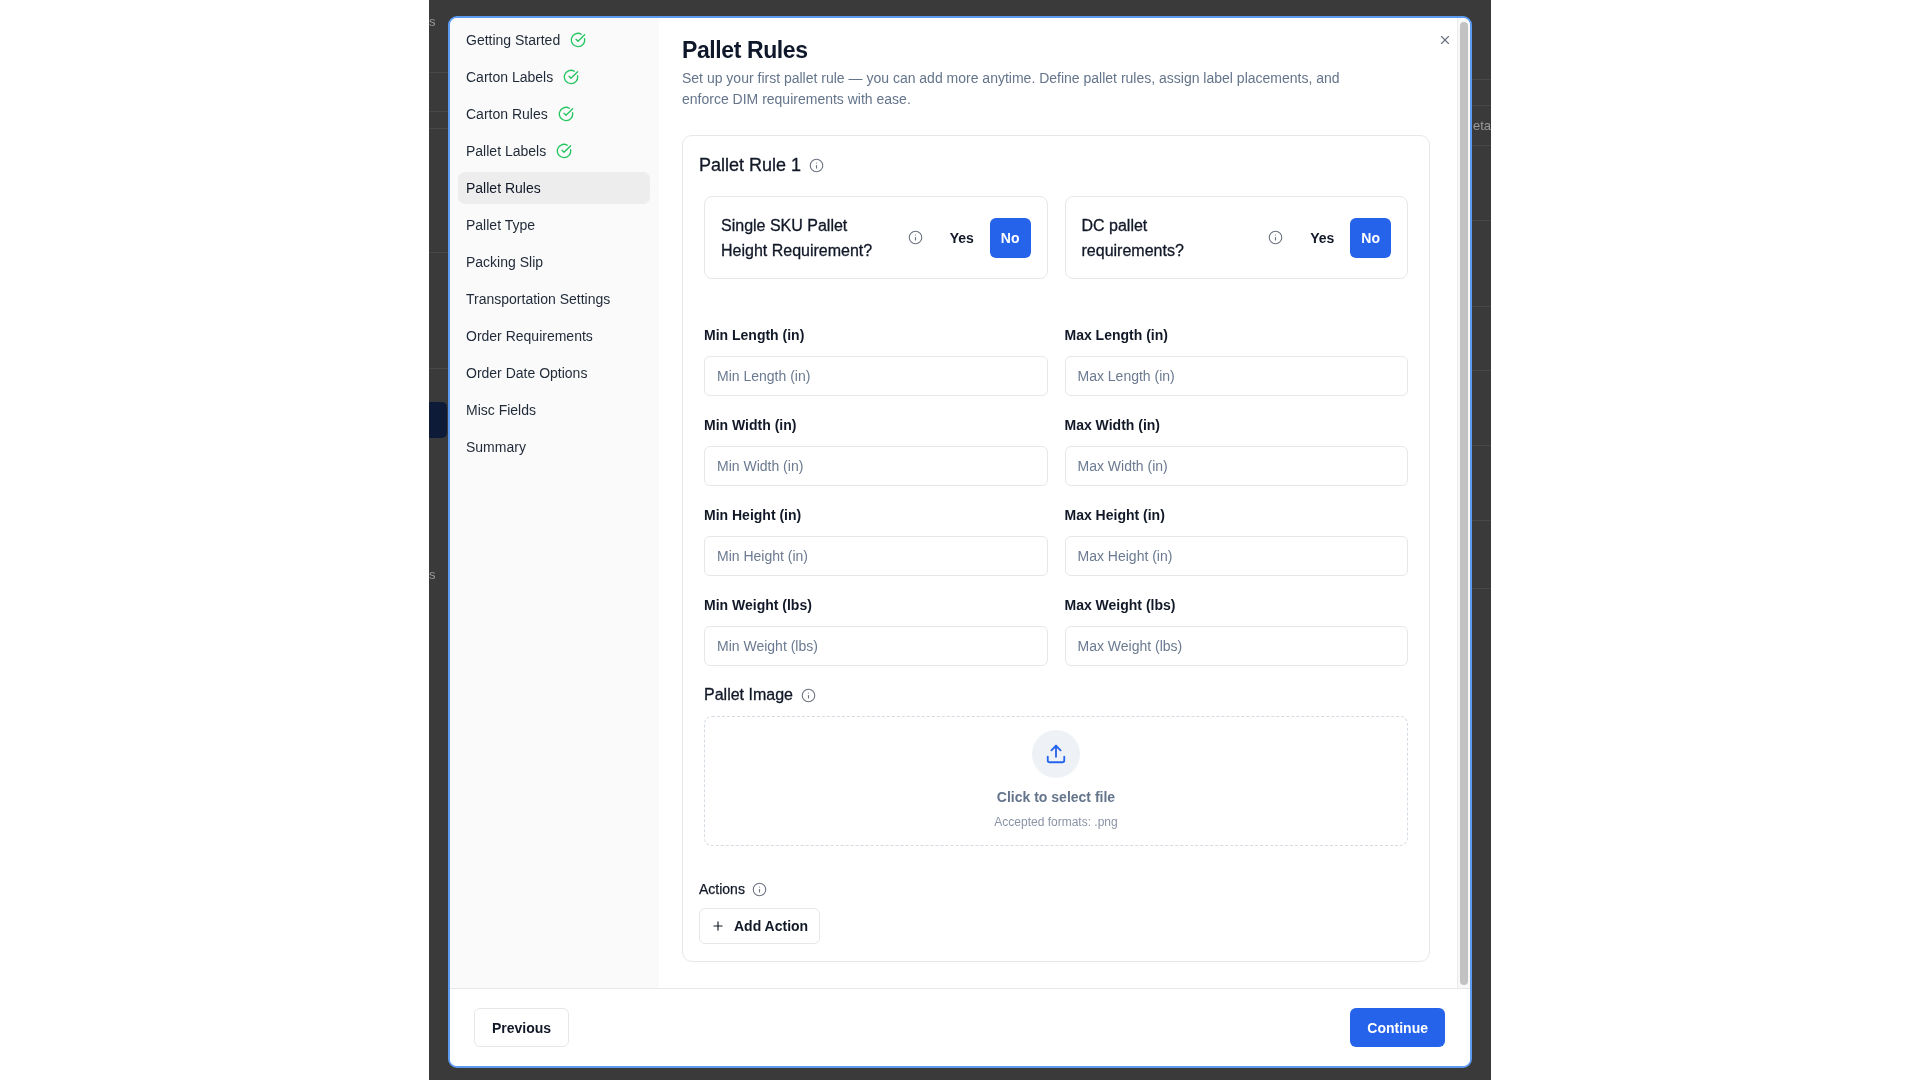 The image size is (1920, 1080). What do you see at coordinates (760, 926) in the screenshot?
I see `add-action-button: Add Action` at bounding box center [760, 926].